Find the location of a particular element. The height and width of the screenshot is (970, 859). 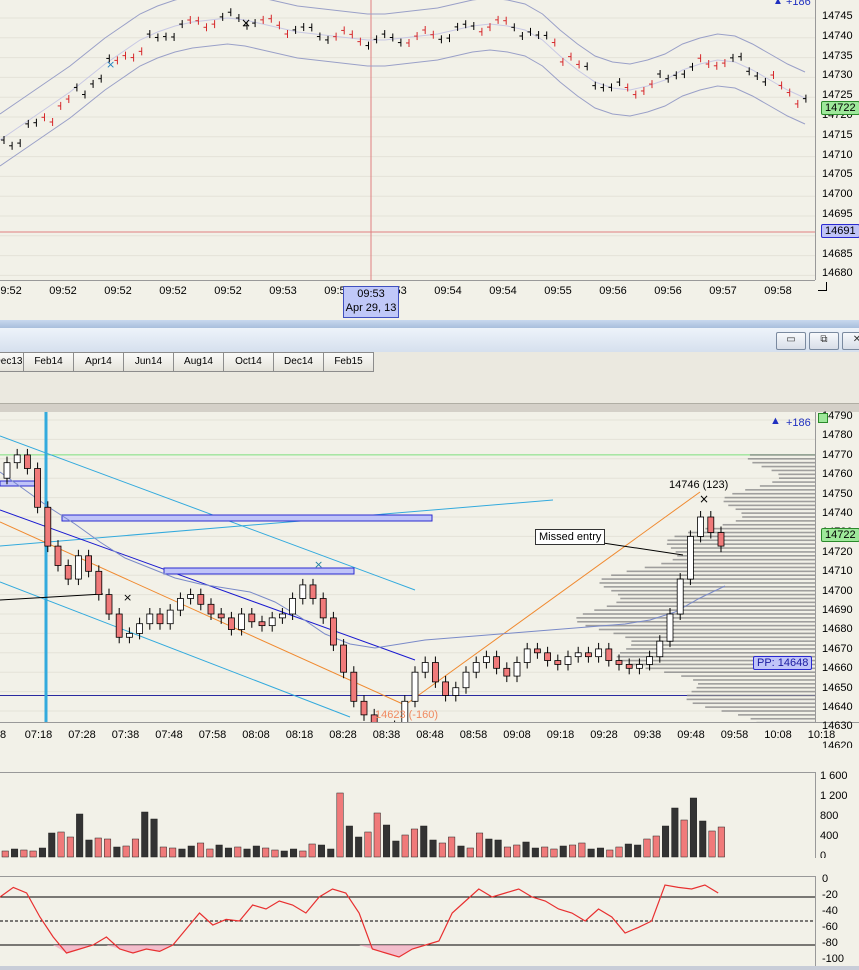

volume-tick: 1 600 is located at coordinates (834, 776).